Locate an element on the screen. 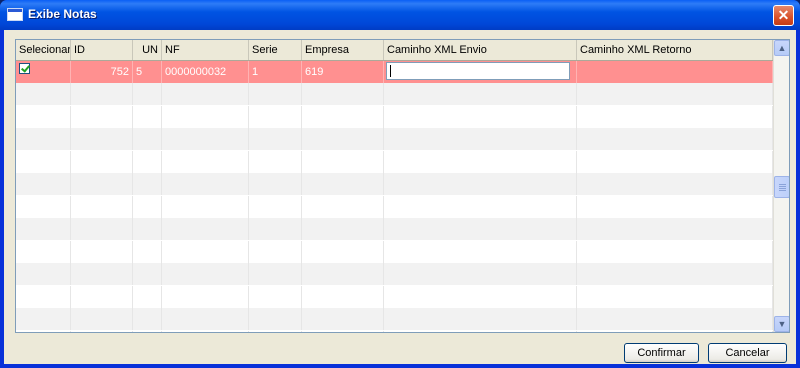  cell-serie: 1 is located at coordinates (275, 72).